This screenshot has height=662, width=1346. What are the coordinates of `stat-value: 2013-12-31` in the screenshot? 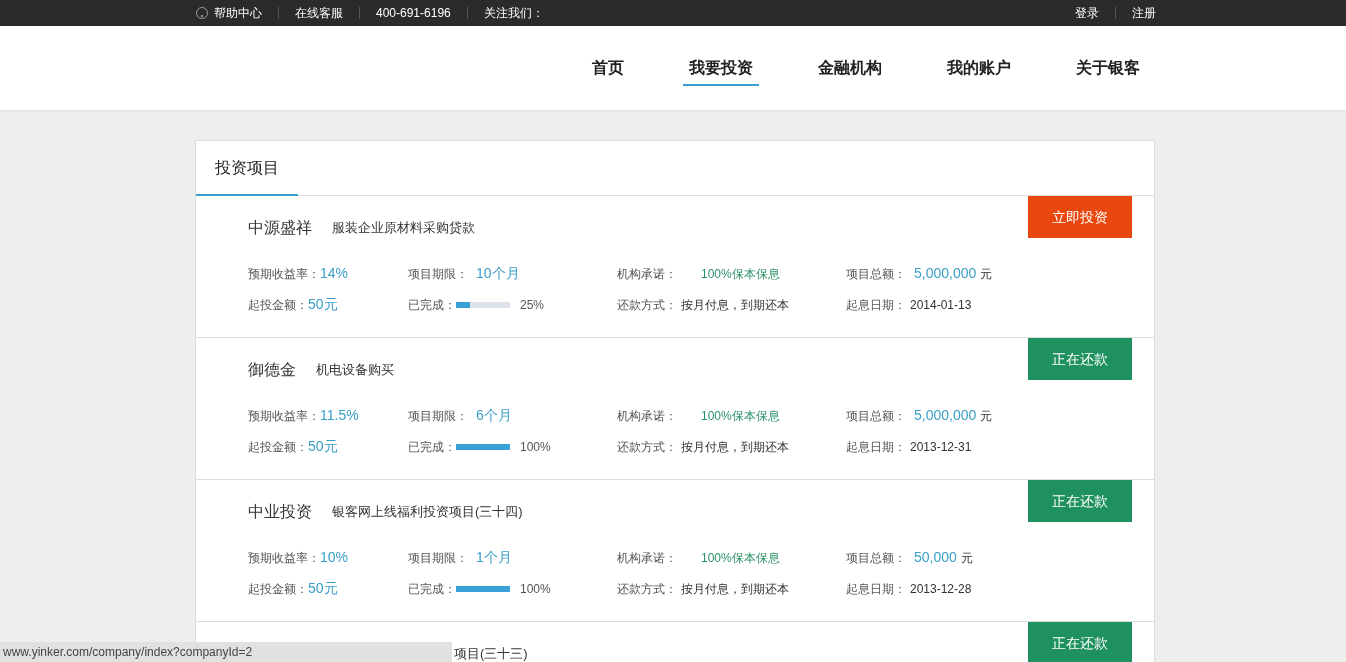 It's located at (941, 447).